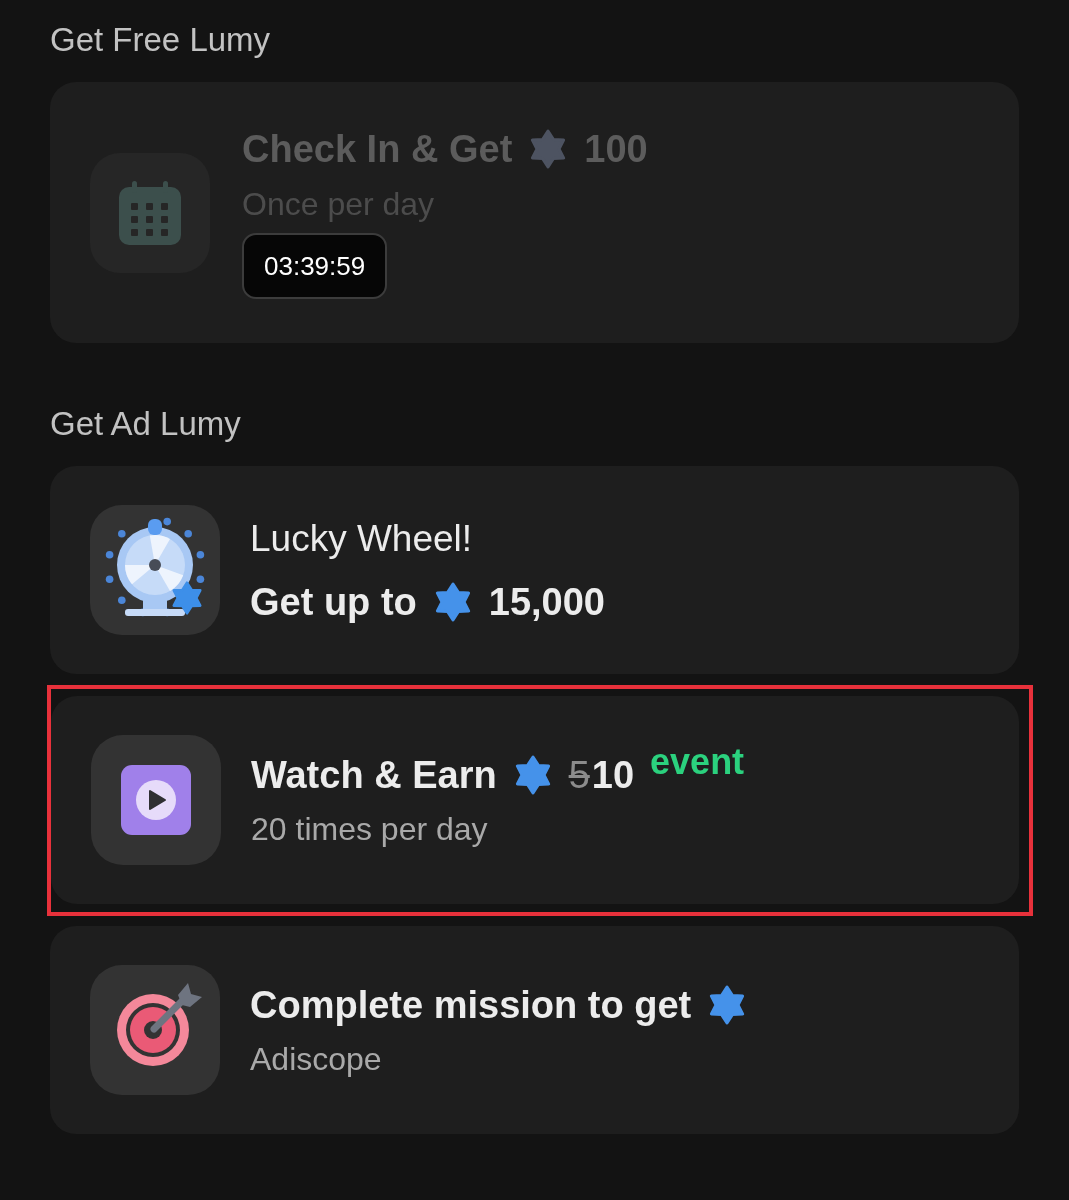 The width and height of the screenshot is (1069, 1200). I want to click on target-icon, so click(155, 1030).